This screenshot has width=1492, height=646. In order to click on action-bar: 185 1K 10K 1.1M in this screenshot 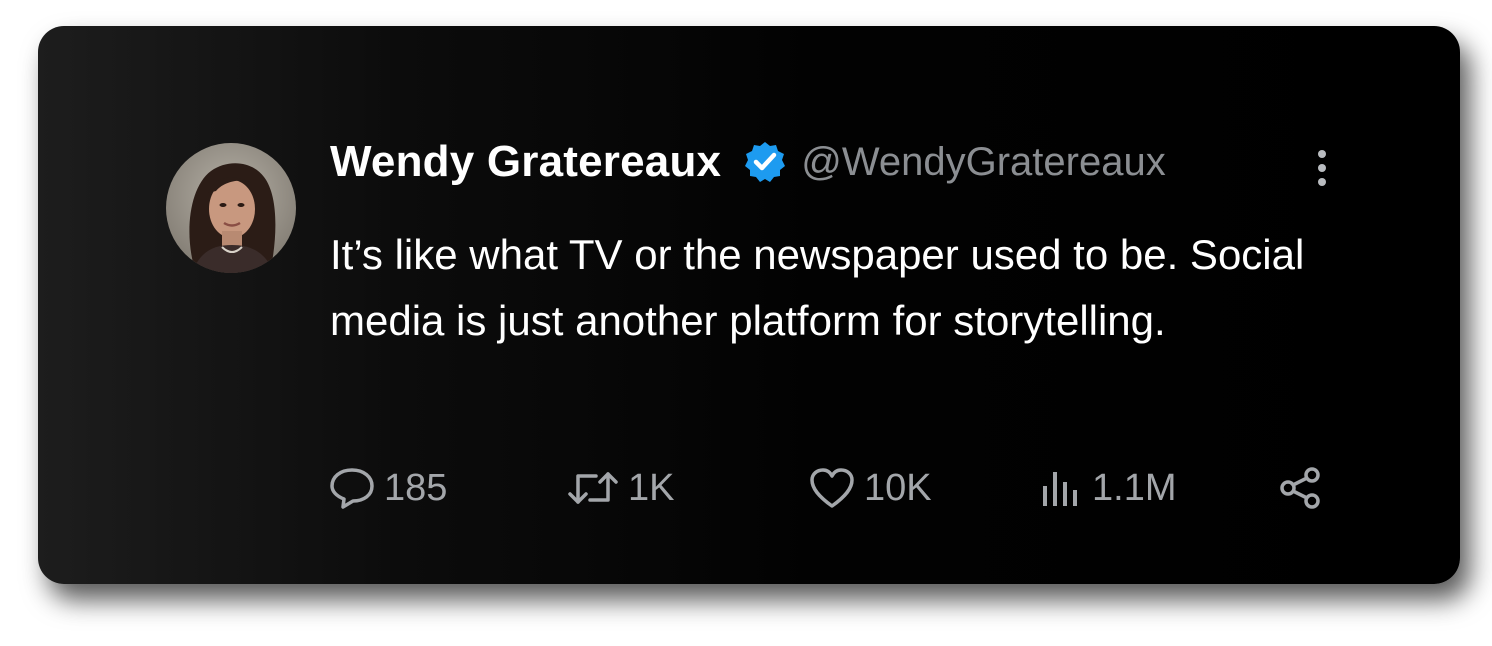, I will do `click(749, 488)`.